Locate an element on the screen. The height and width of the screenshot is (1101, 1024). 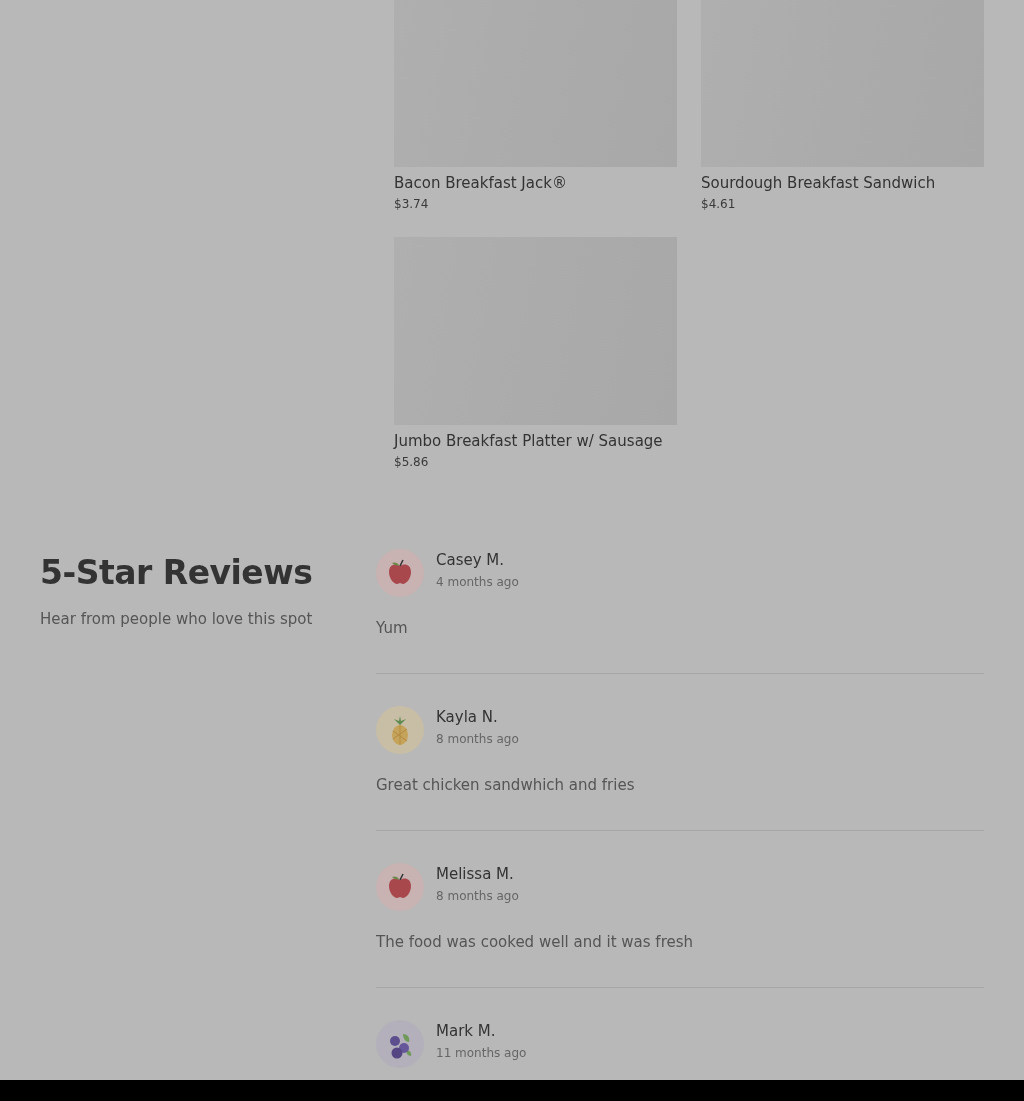
reviewer-name: Casey M. is located at coordinates (471, 560).